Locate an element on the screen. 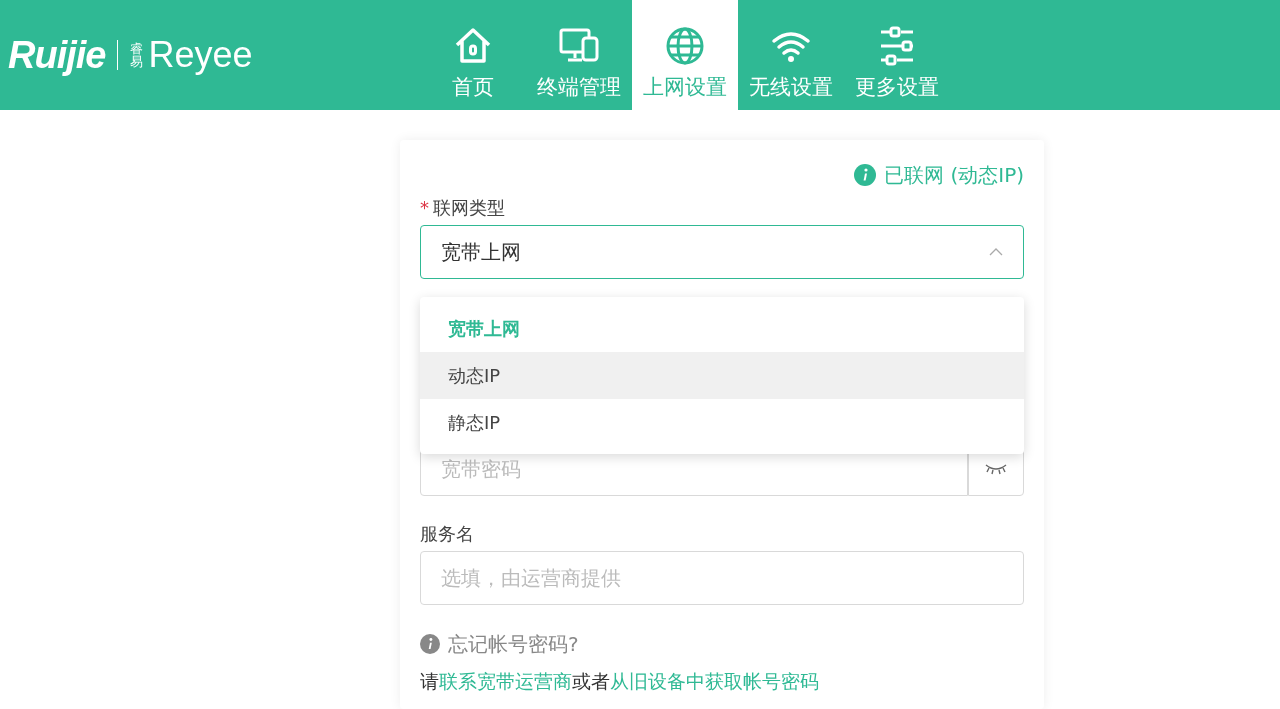 The height and width of the screenshot is (709, 1280). field-label: 联网类型 is located at coordinates (469, 207).